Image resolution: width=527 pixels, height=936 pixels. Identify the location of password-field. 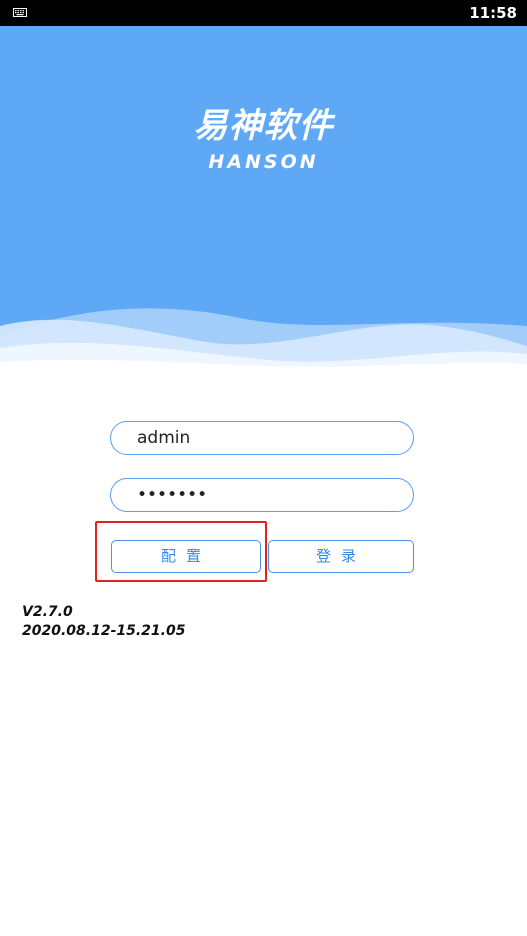
(262, 495).